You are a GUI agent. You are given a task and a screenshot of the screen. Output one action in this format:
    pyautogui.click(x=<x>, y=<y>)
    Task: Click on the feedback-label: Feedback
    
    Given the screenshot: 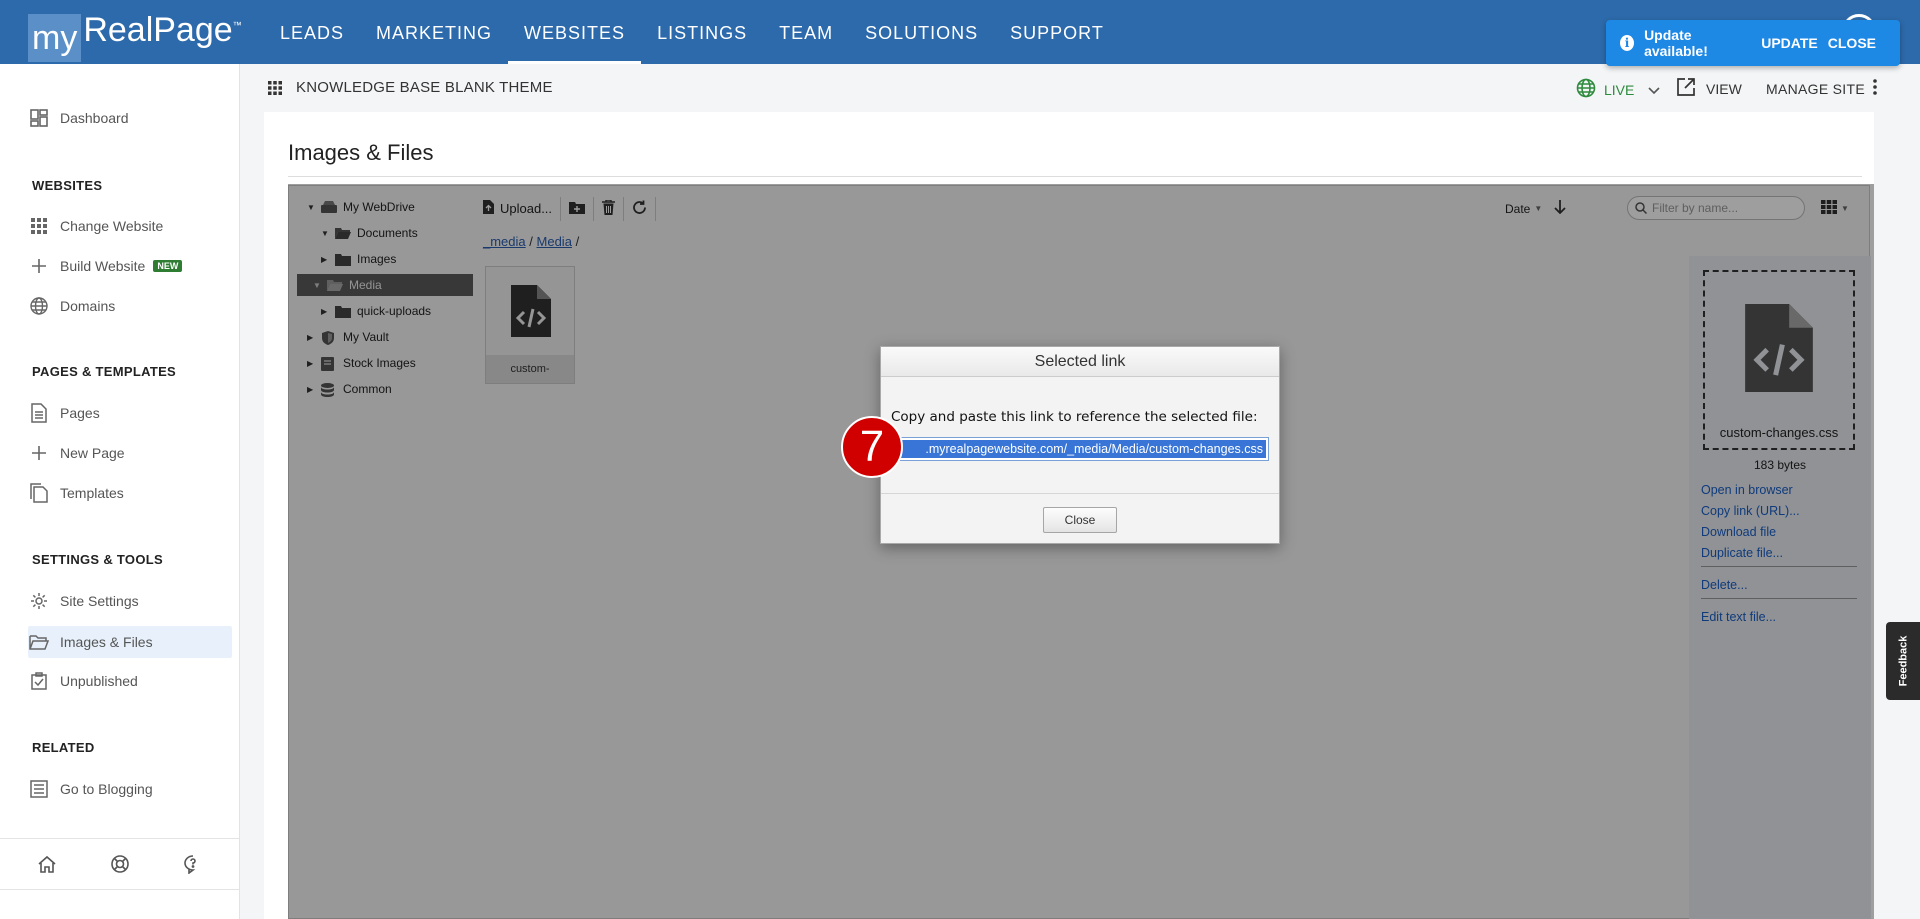 What is the action you would take?
    pyautogui.click(x=1903, y=661)
    